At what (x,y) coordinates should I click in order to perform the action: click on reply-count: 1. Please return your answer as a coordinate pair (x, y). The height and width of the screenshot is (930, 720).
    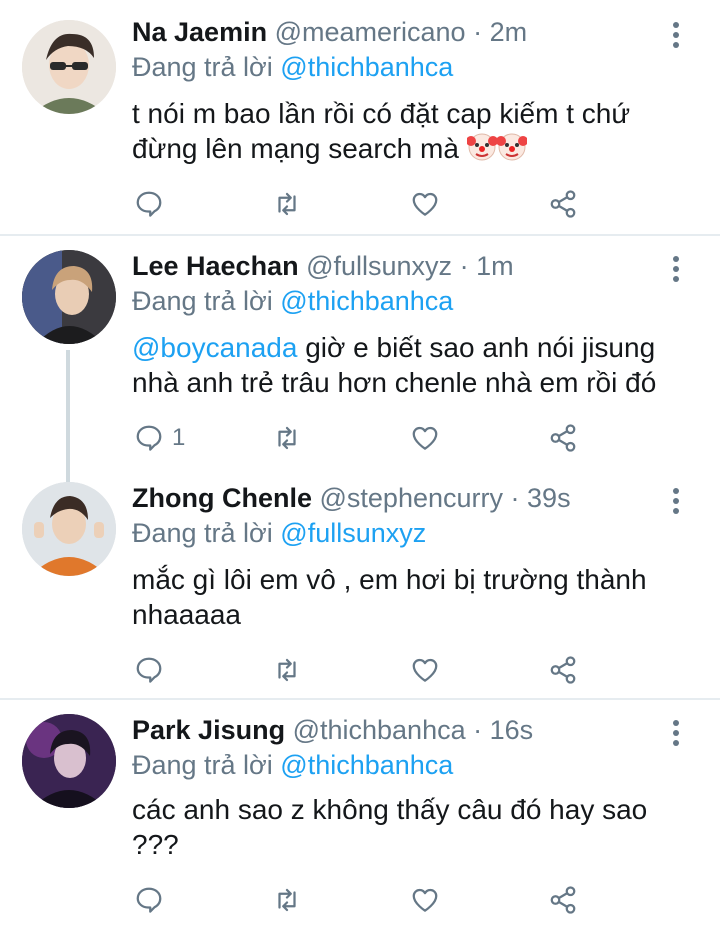
    Looking at the image, I should click on (179, 437).